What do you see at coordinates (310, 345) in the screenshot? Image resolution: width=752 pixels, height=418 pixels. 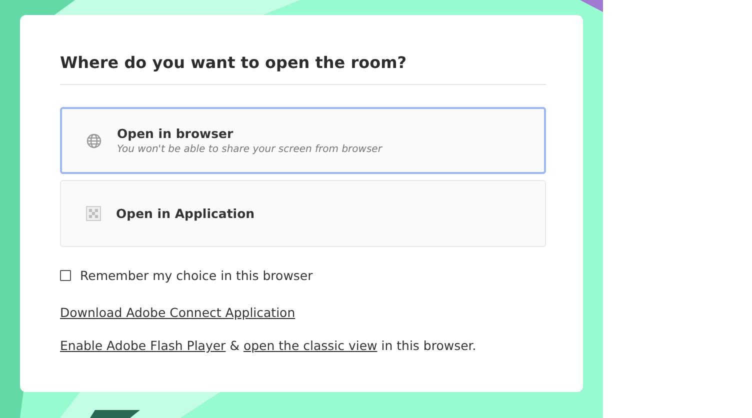 I see `classic-view-link: open the classic view` at bounding box center [310, 345].